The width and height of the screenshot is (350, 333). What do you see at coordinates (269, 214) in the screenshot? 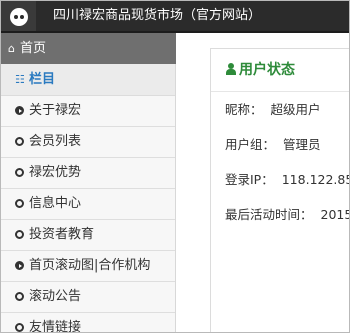
I see `info-label: 最后活动时间：` at bounding box center [269, 214].